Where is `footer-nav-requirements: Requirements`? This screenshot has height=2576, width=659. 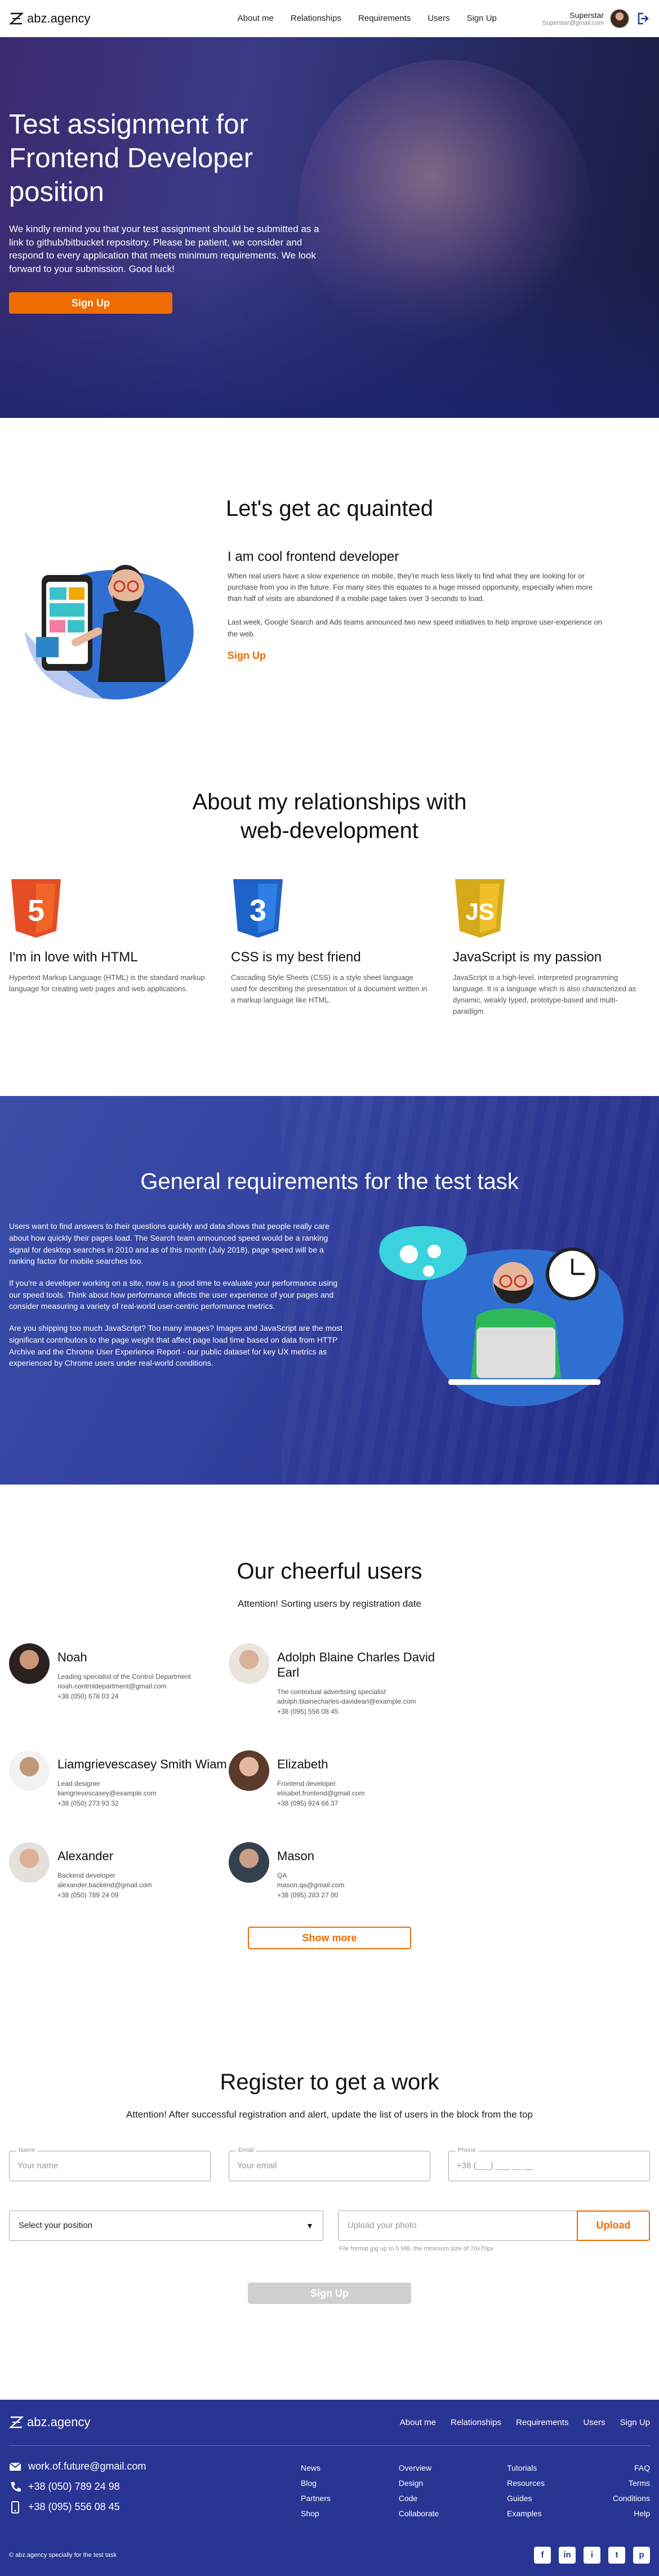
footer-nav-requirements: Requirements is located at coordinates (542, 2422).